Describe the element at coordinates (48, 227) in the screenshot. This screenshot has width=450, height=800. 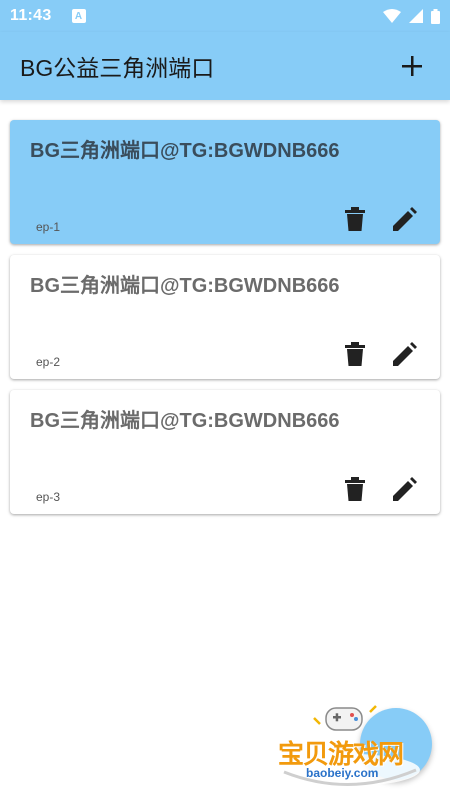
I see `card-subtitle: ep-1` at that location.